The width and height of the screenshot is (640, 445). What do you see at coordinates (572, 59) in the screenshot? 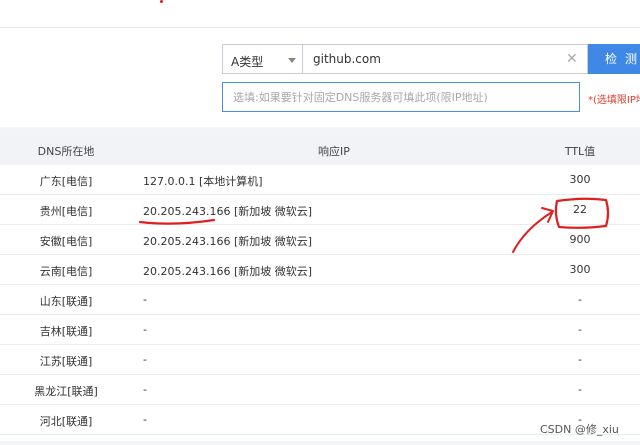
I see `clear-icon: ✕` at bounding box center [572, 59].